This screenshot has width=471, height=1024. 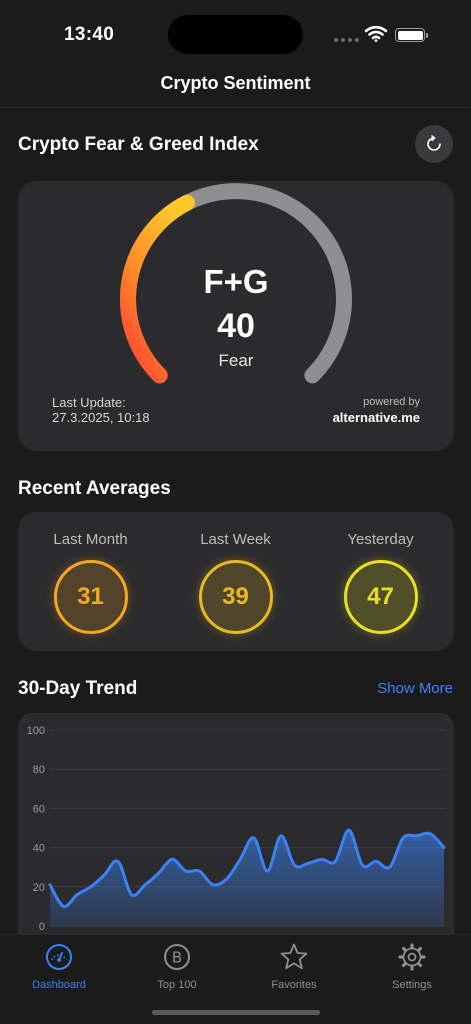 I want to click on status-bar: 13:40, so click(x=235, y=31).